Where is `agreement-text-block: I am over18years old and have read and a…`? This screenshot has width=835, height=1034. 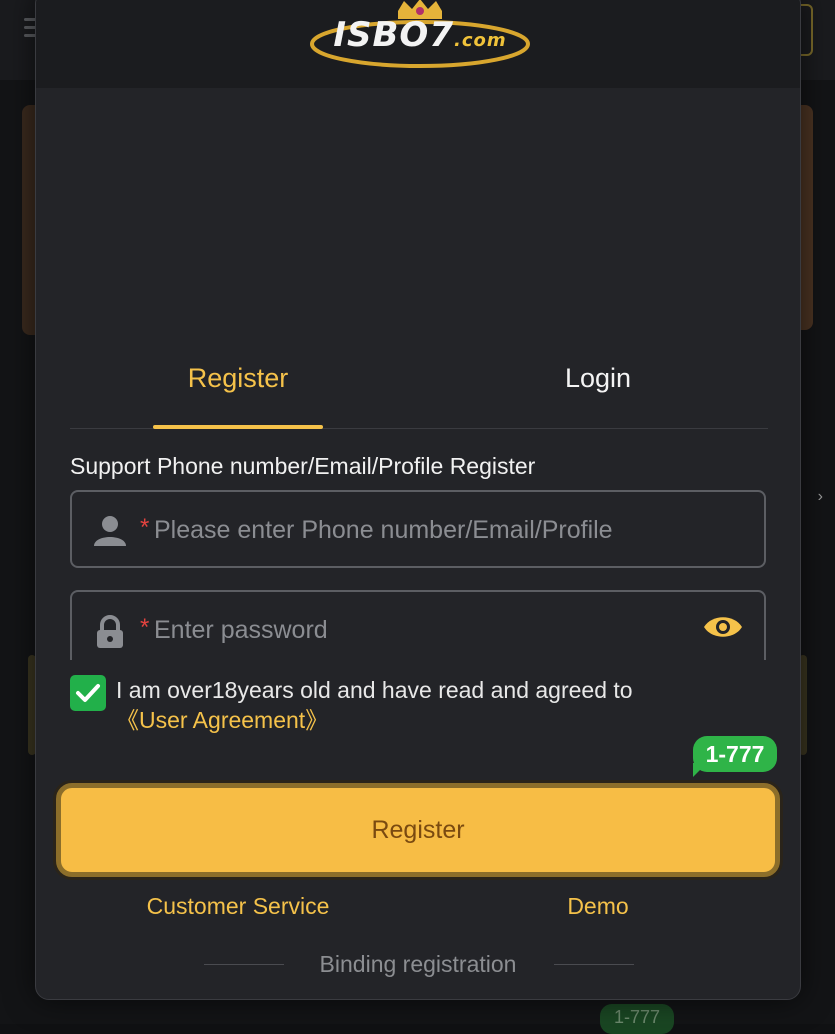
agreement-text-block: I am over18years old and have read and a… is located at coordinates (436, 705).